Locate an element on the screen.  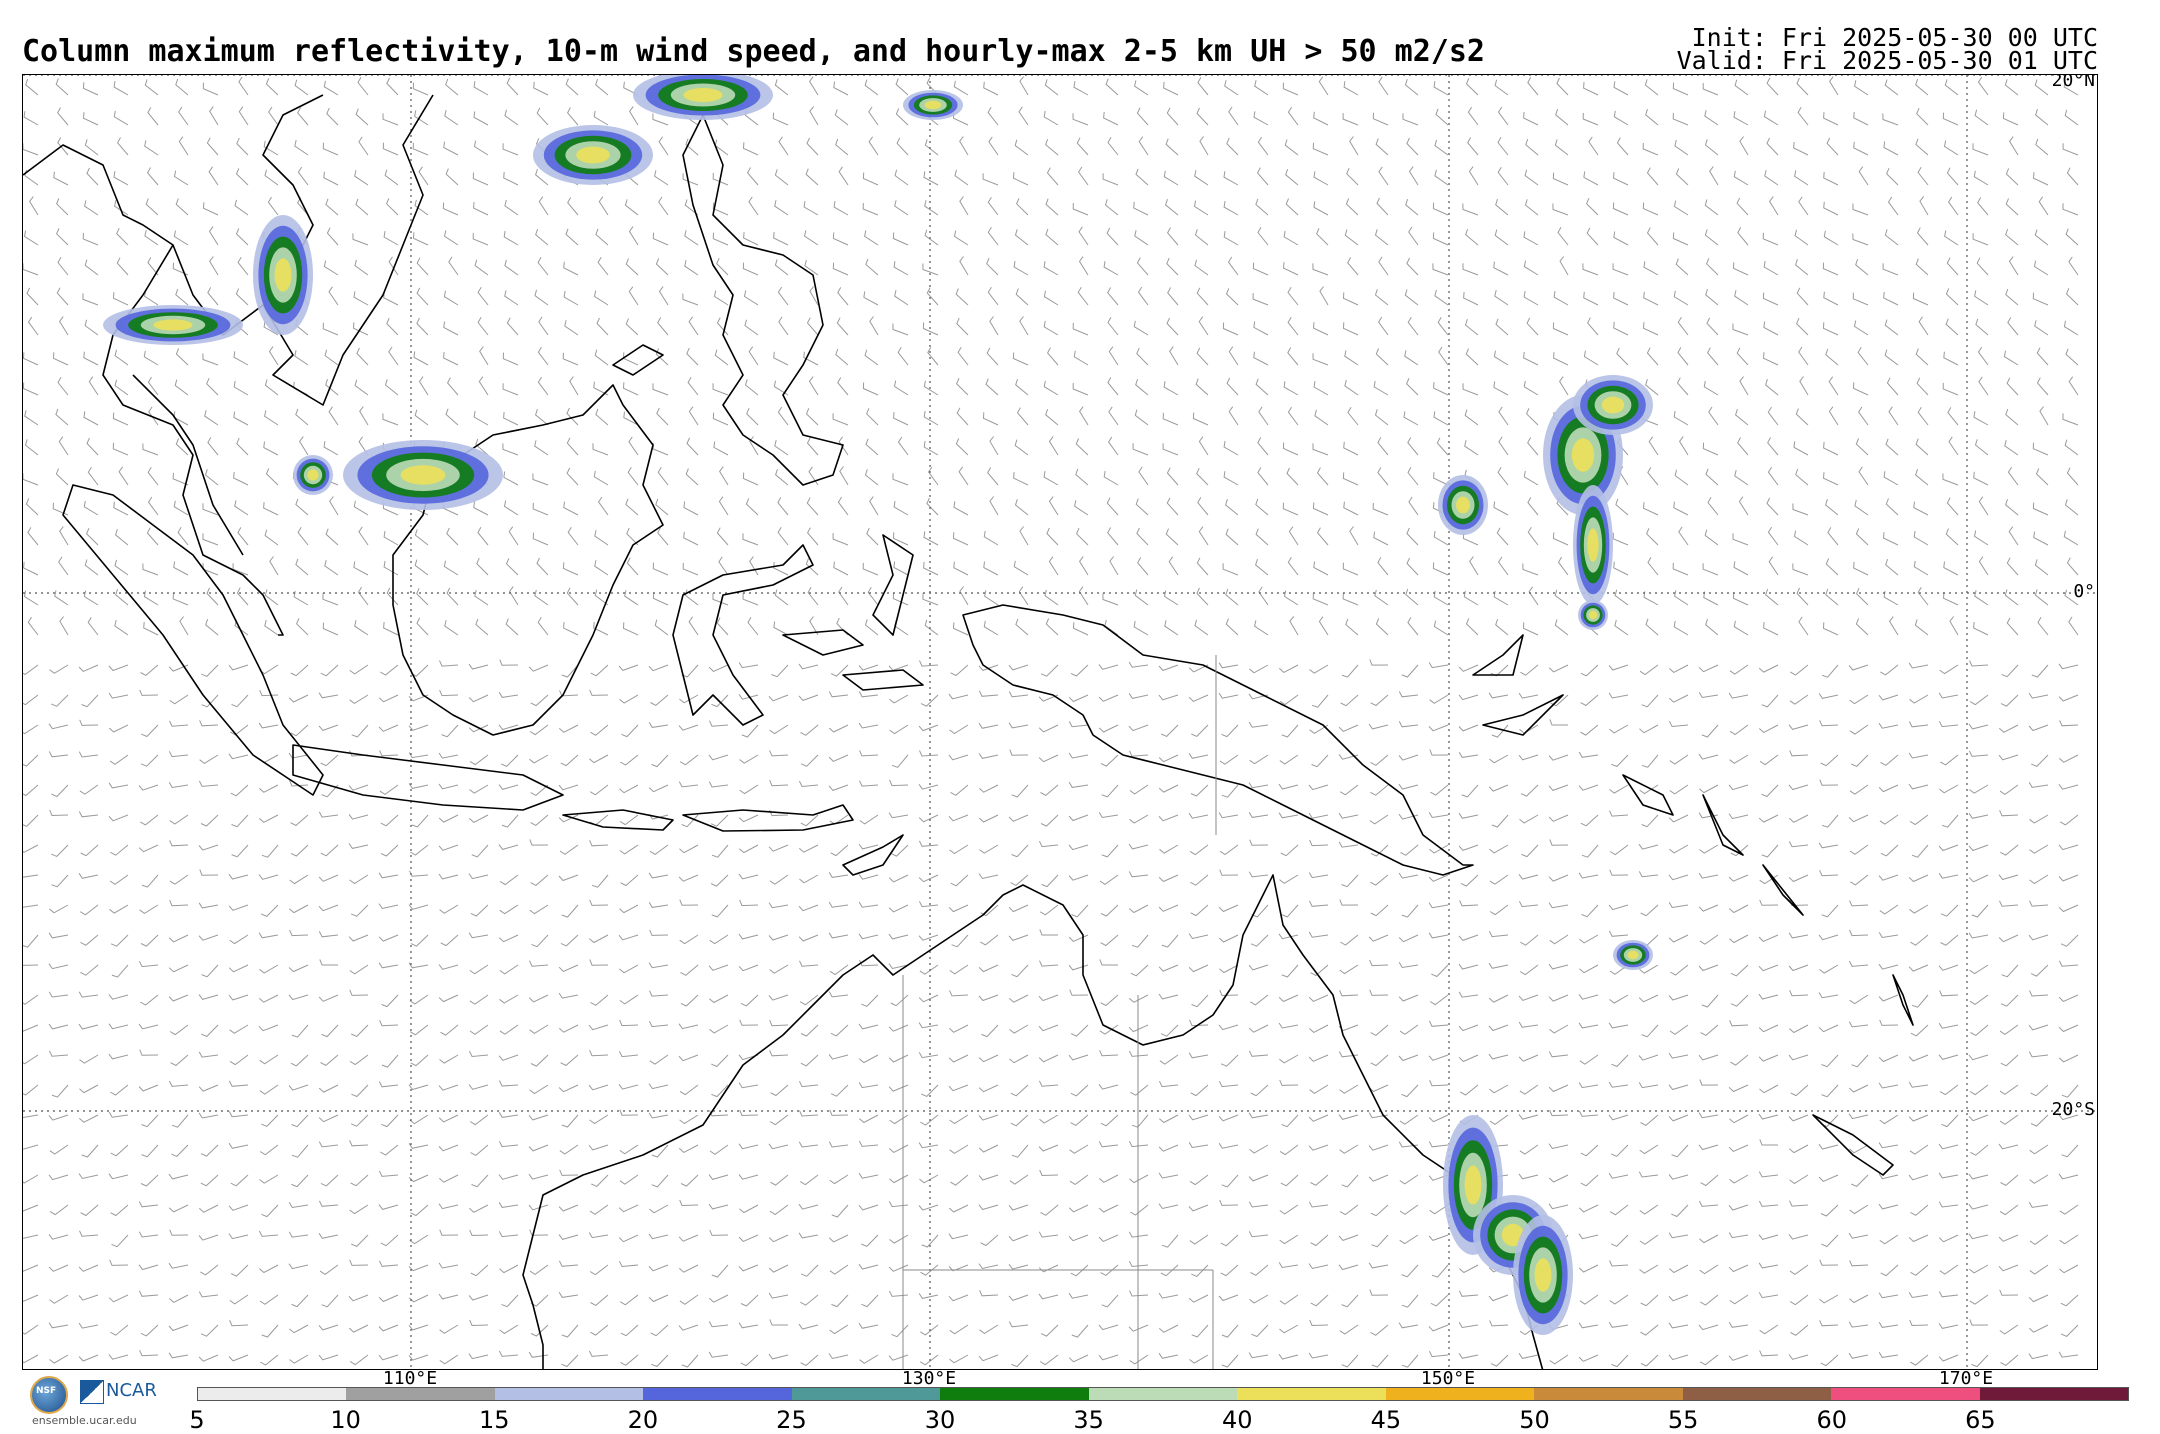
lon-label-130e: 130°E is located at coordinates (929, 1378).